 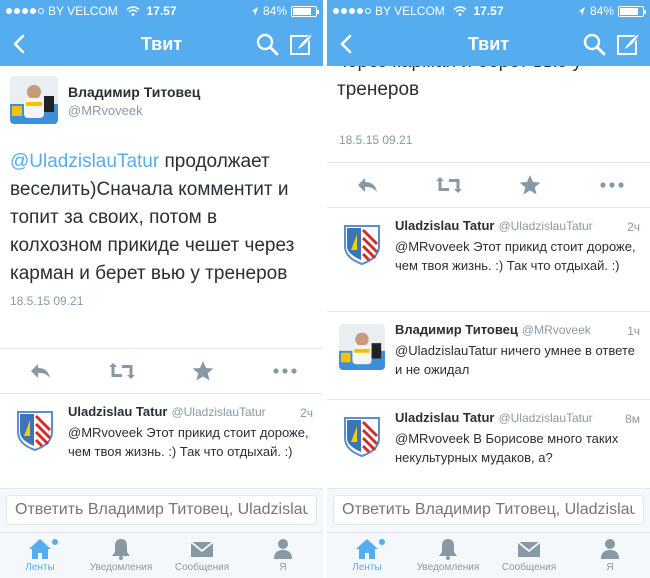 What do you see at coordinates (459, 83) in the screenshot?
I see `tweet-text-fragment: через карман и берет вью у тренеров` at bounding box center [459, 83].